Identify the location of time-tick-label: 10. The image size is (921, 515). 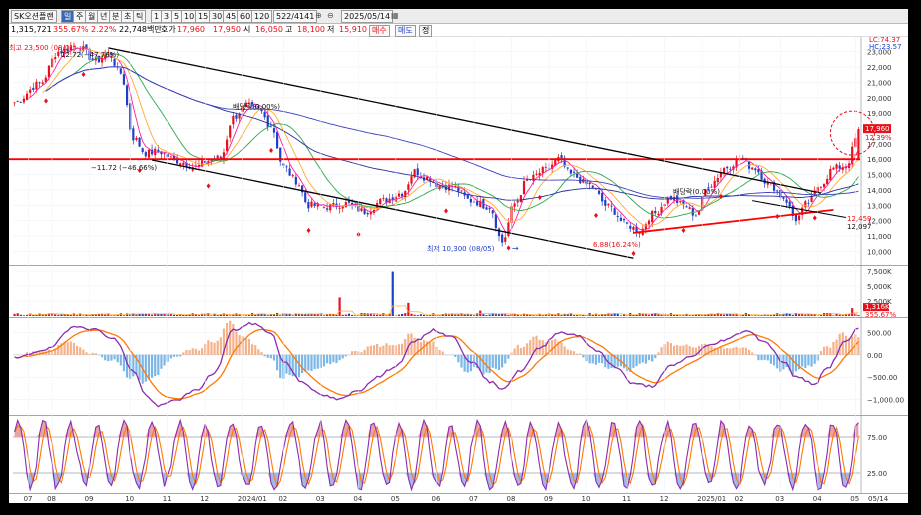
(129, 499).